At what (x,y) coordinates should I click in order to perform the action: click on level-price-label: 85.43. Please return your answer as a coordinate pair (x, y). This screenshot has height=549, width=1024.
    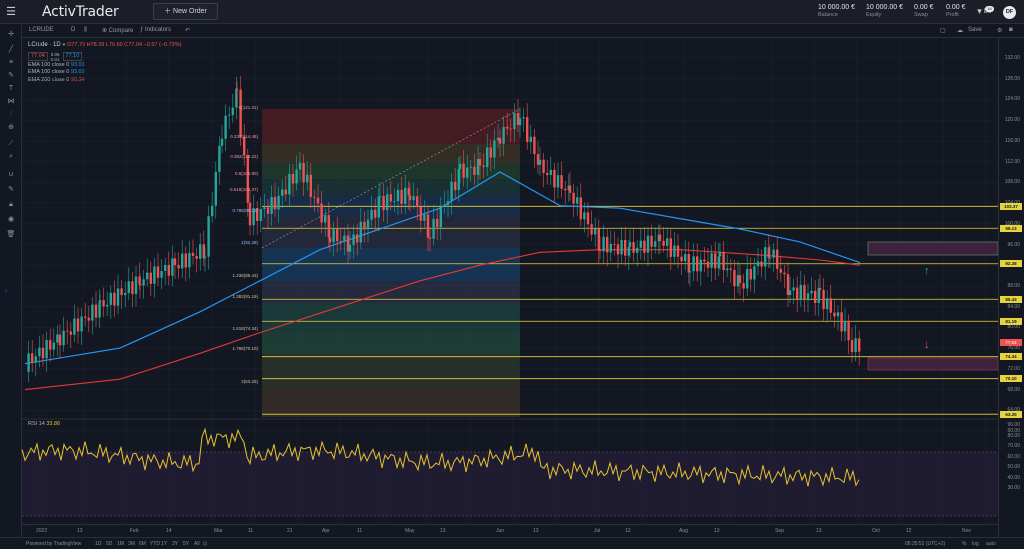
    Looking at the image, I should click on (1011, 299).